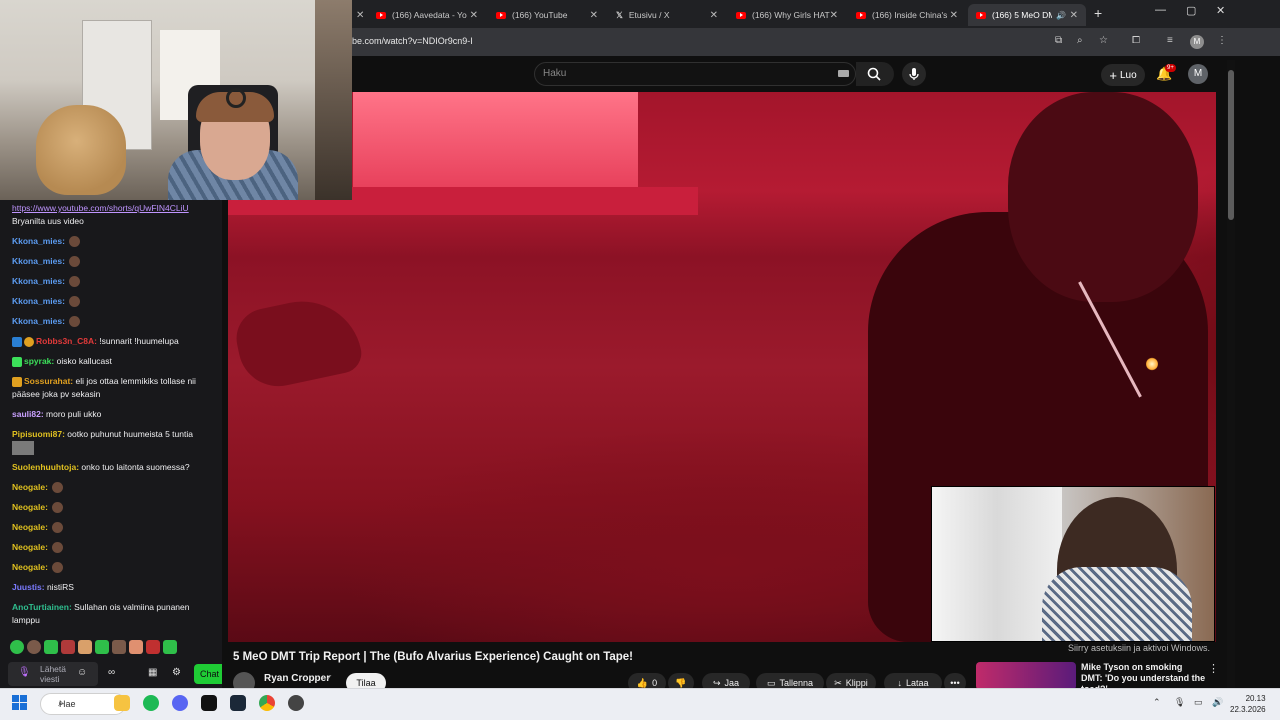 The width and height of the screenshot is (1280, 720). Describe the element at coordinates (180, 703) in the screenshot. I see `discord-icon` at that location.